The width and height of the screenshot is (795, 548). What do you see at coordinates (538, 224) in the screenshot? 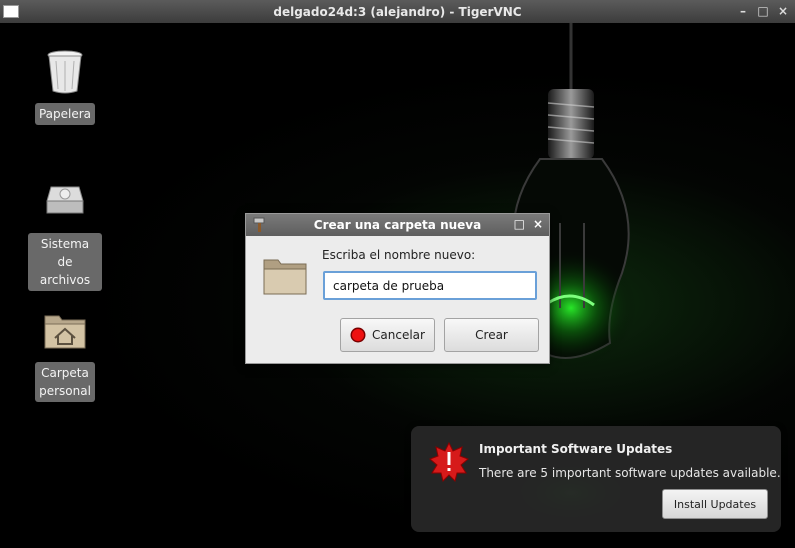
I see `dialog-close-button: ×` at bounding box center [538, 224].